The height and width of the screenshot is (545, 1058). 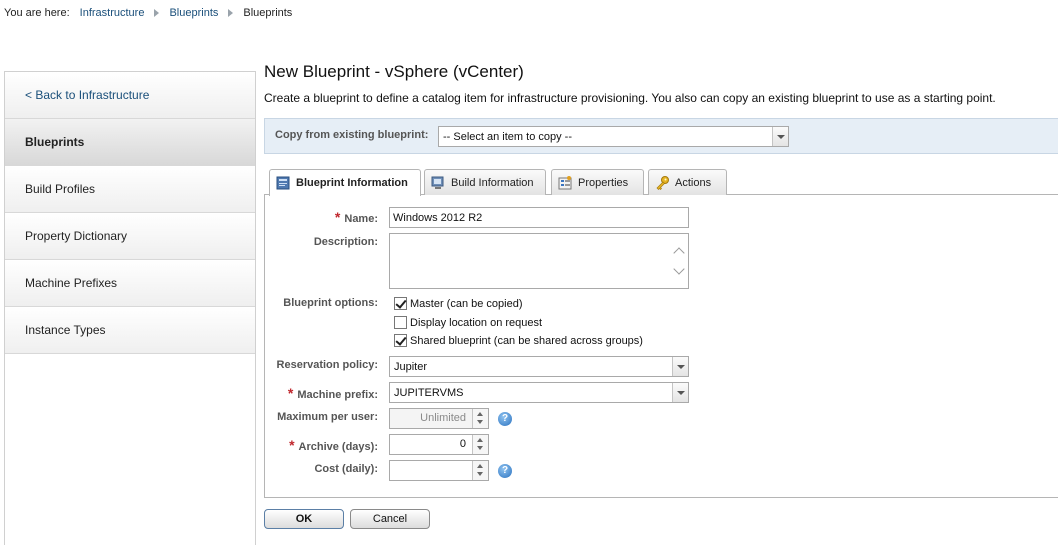 I want to click on scroll-down-icon, so click(x=679, y=269).